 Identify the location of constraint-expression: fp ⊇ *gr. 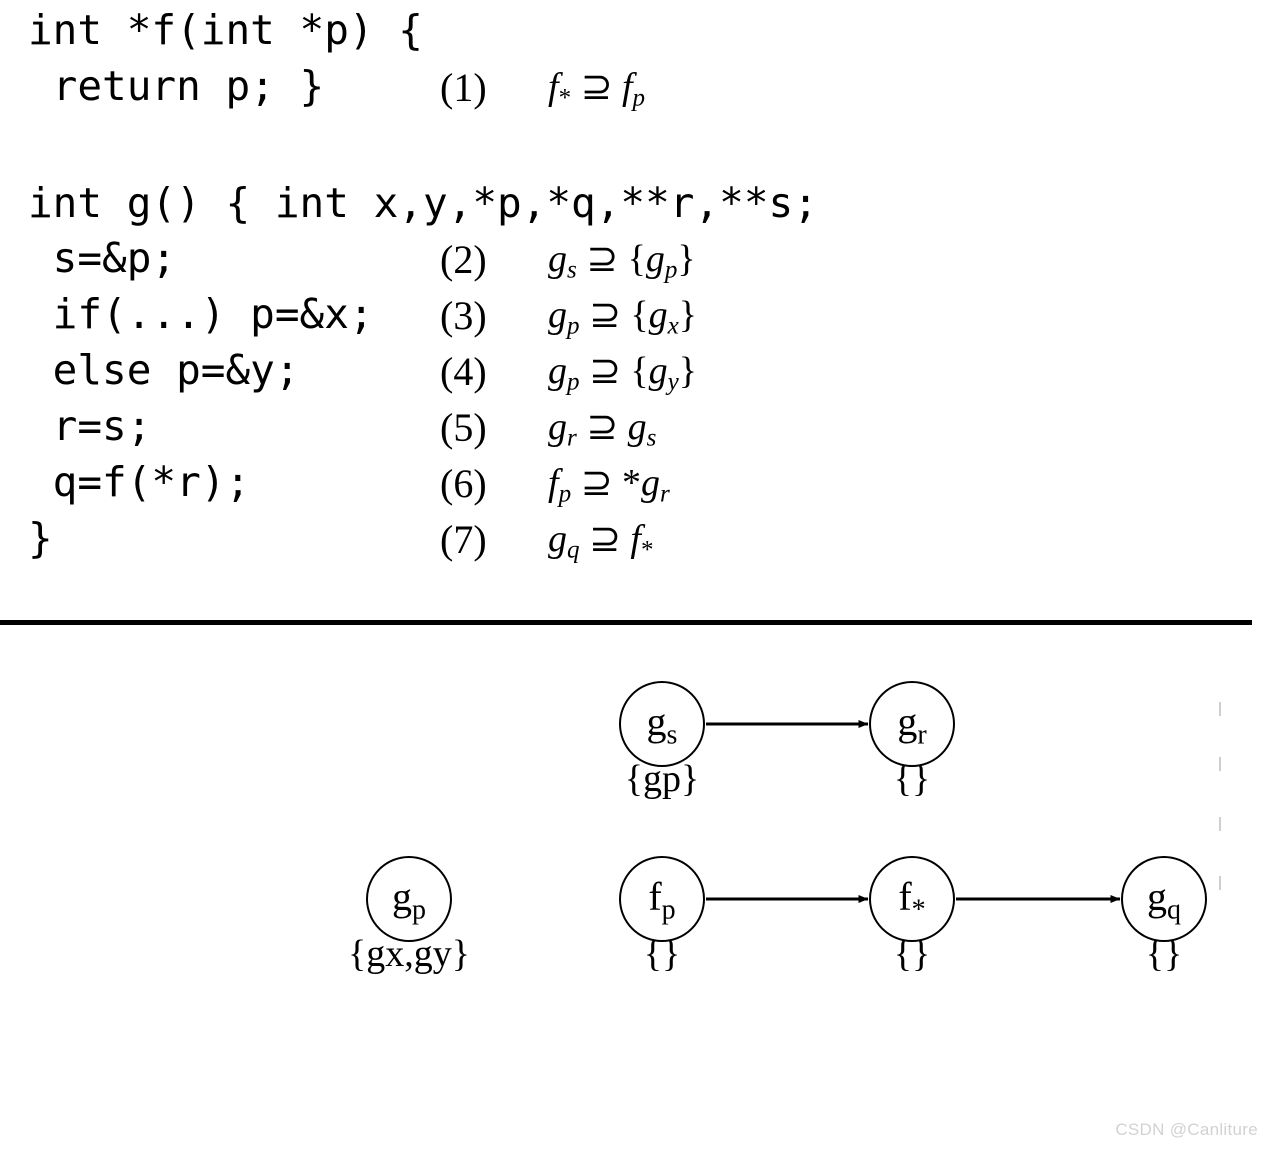
(609, 485).